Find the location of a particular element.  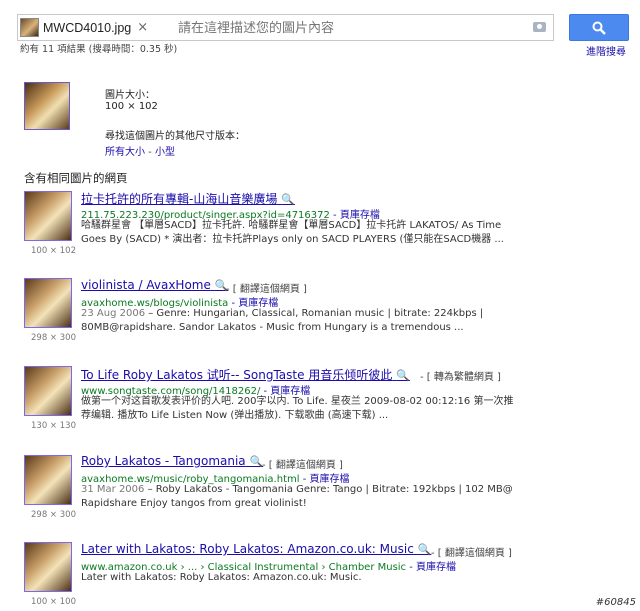

size-links: 所有大小 - 小型 is located at coordinates (140, 150).